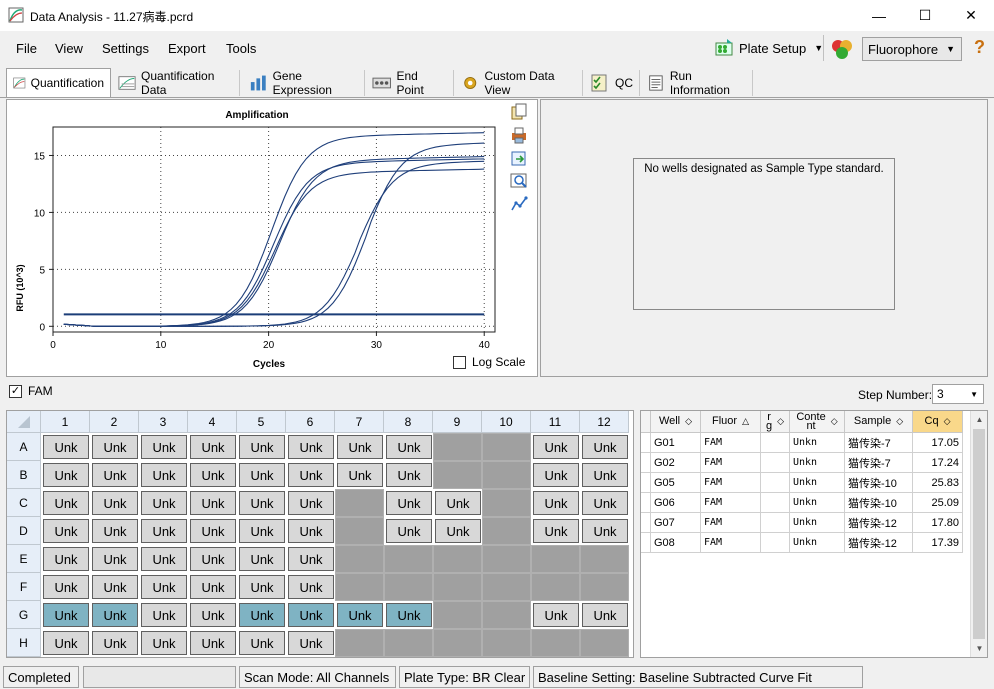 This screenshot has height=689, width=994. Describe the element at coordinates (556, 447) in the screenshot. I see `well-A11: Unk` at that location.